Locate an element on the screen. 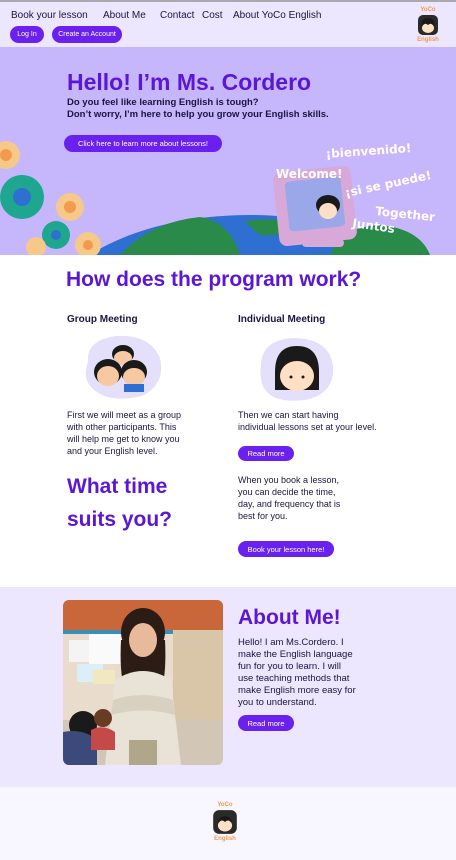 This screenshot has width=456, height=860. nav-cost: Cost is located at coordinates (212, 15).